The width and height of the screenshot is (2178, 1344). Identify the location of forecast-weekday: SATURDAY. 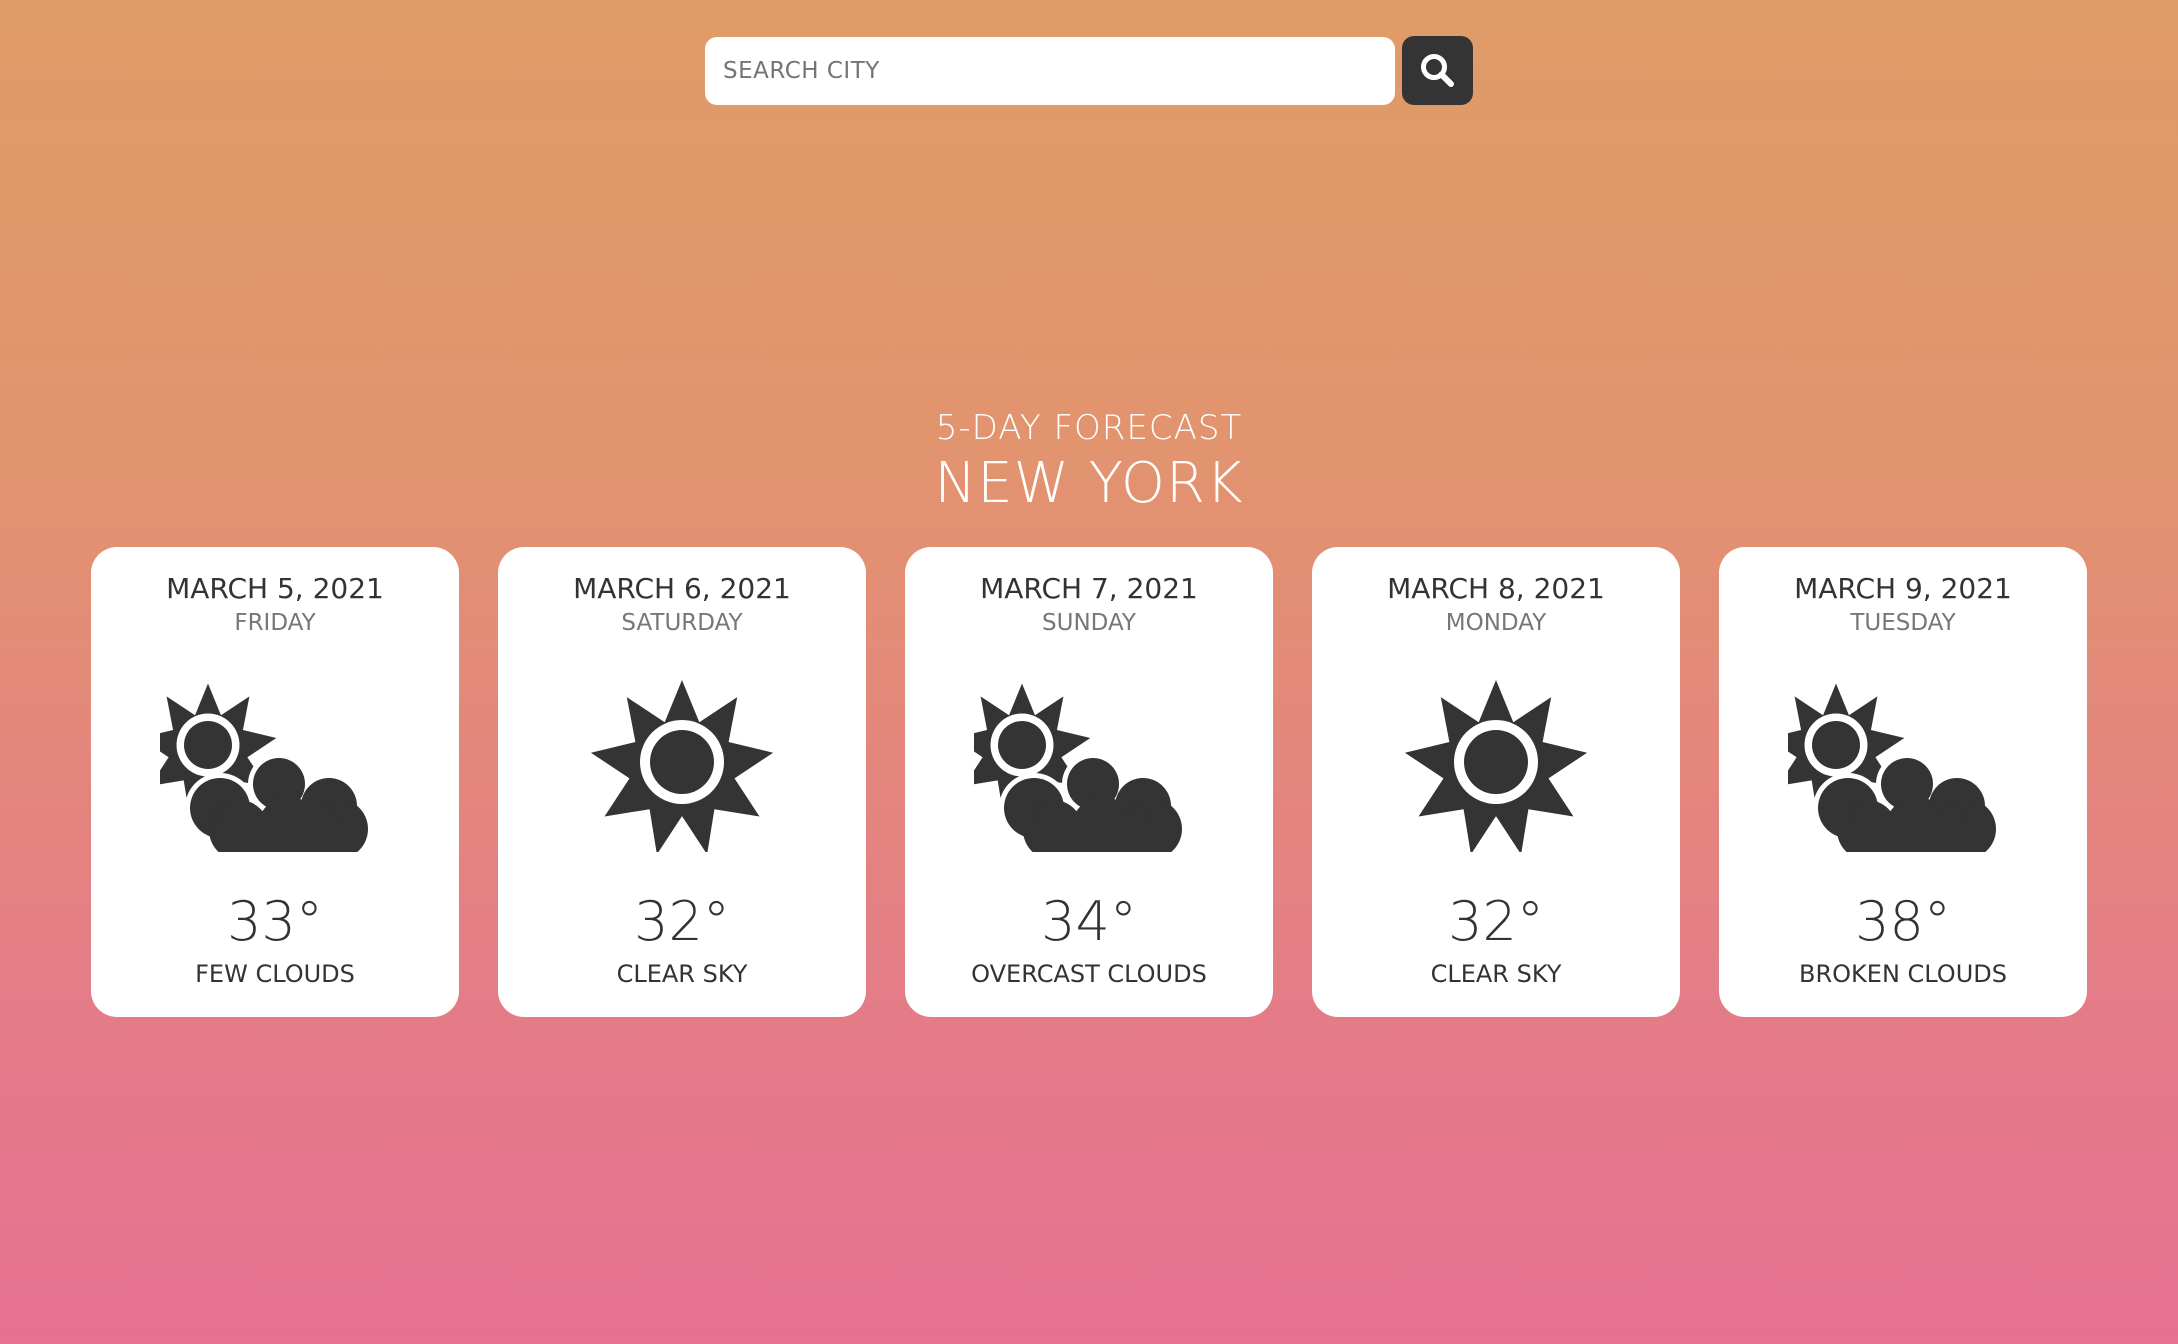
(682, 623).